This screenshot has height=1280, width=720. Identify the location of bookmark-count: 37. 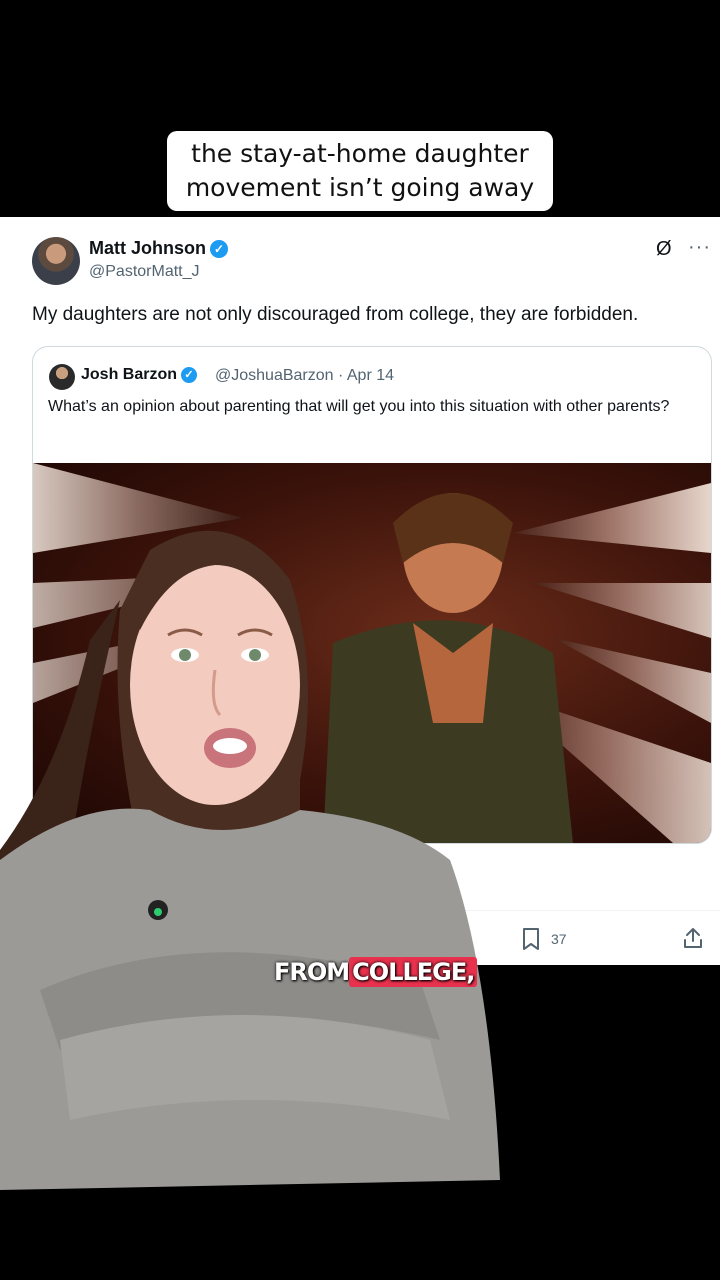
(559, 939).